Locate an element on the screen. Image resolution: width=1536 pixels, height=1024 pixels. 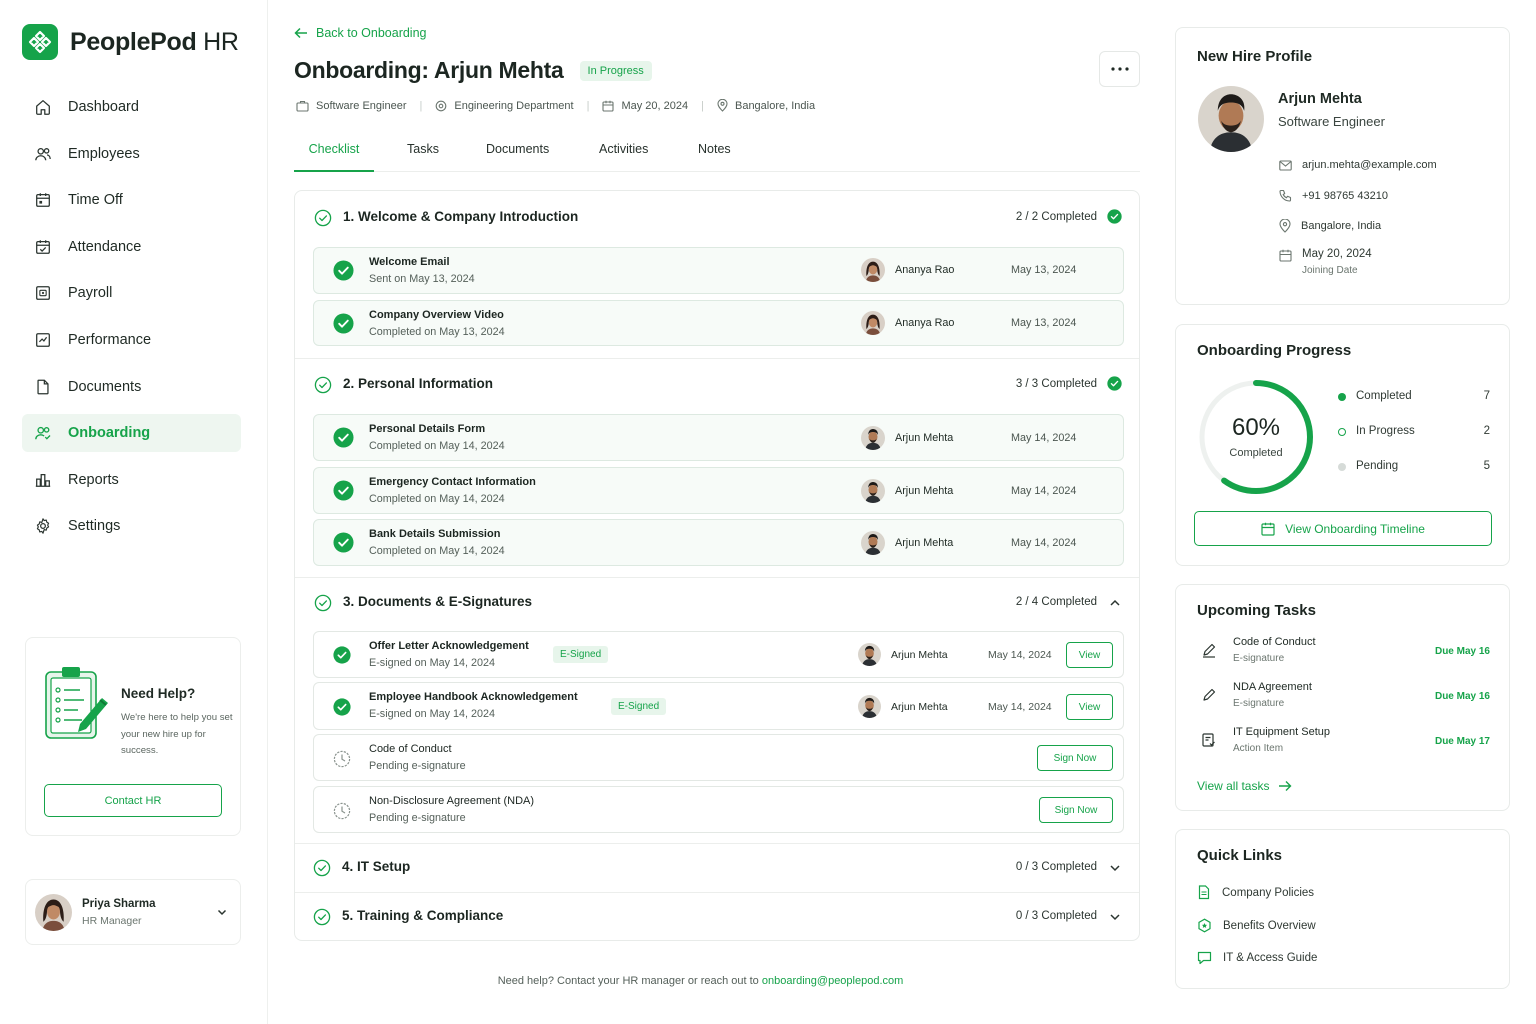
nav-item-time-off: Time Off is located at coordinates (131, 200).